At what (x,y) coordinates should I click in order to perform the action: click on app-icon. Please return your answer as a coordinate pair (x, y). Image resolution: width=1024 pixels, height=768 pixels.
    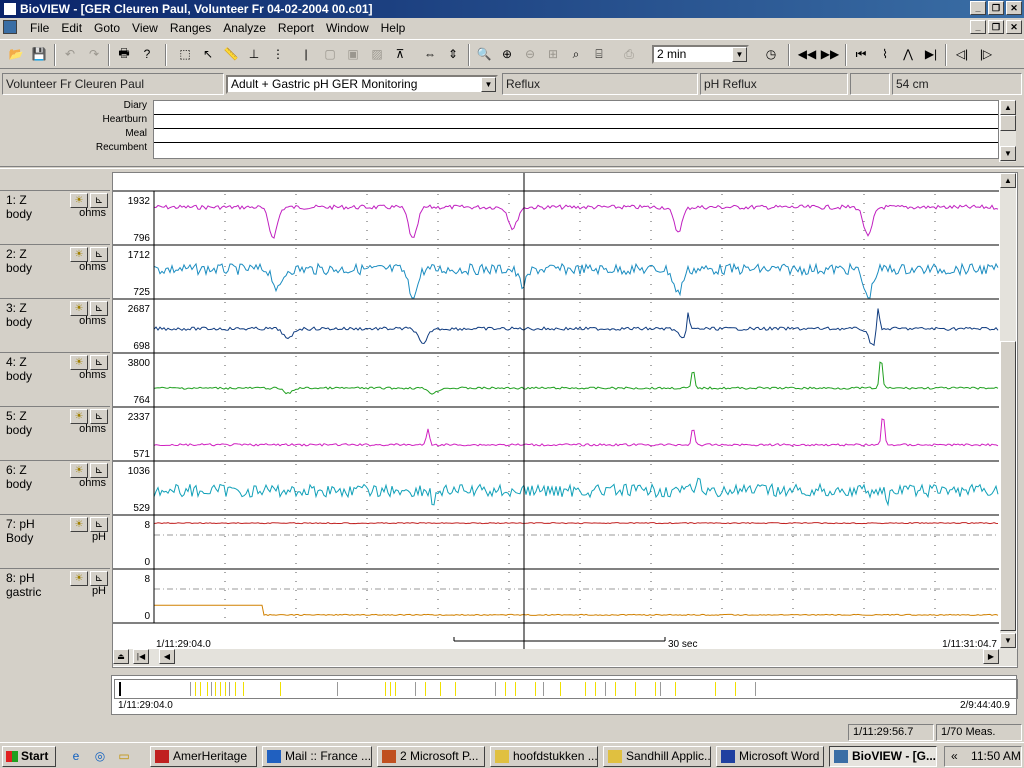
    Looking at the image, I should click on (10, 9).